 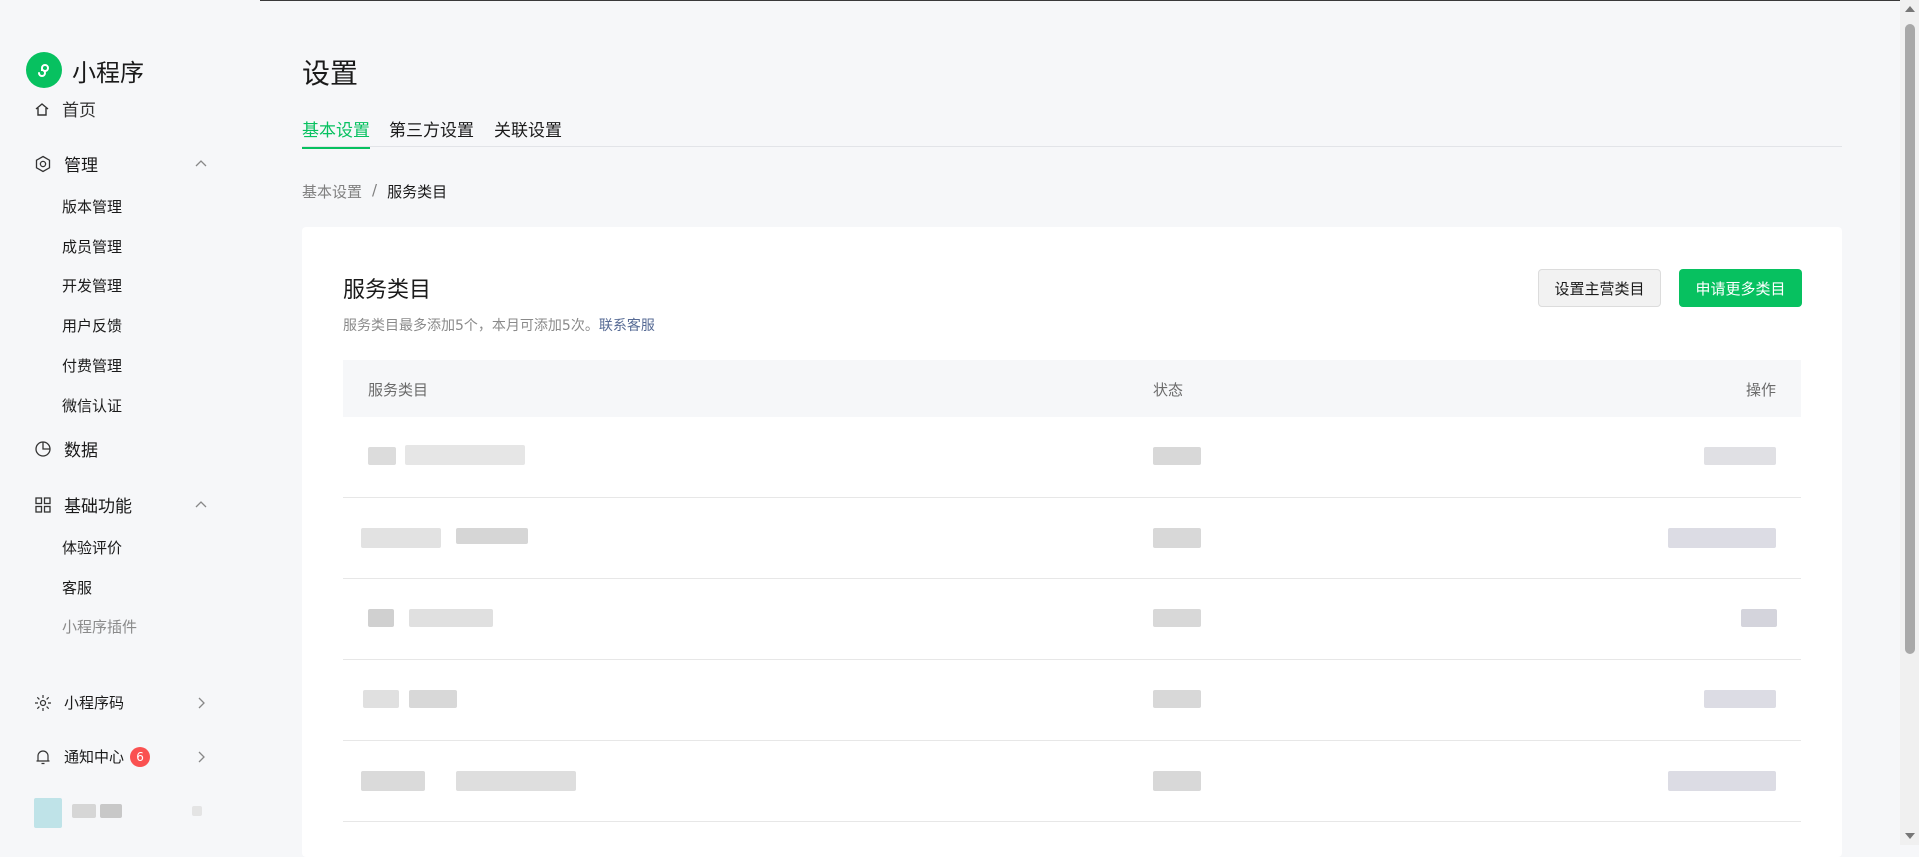 I want to click on sidebar-group-label: 通知中心, so click(x=94, y=757).